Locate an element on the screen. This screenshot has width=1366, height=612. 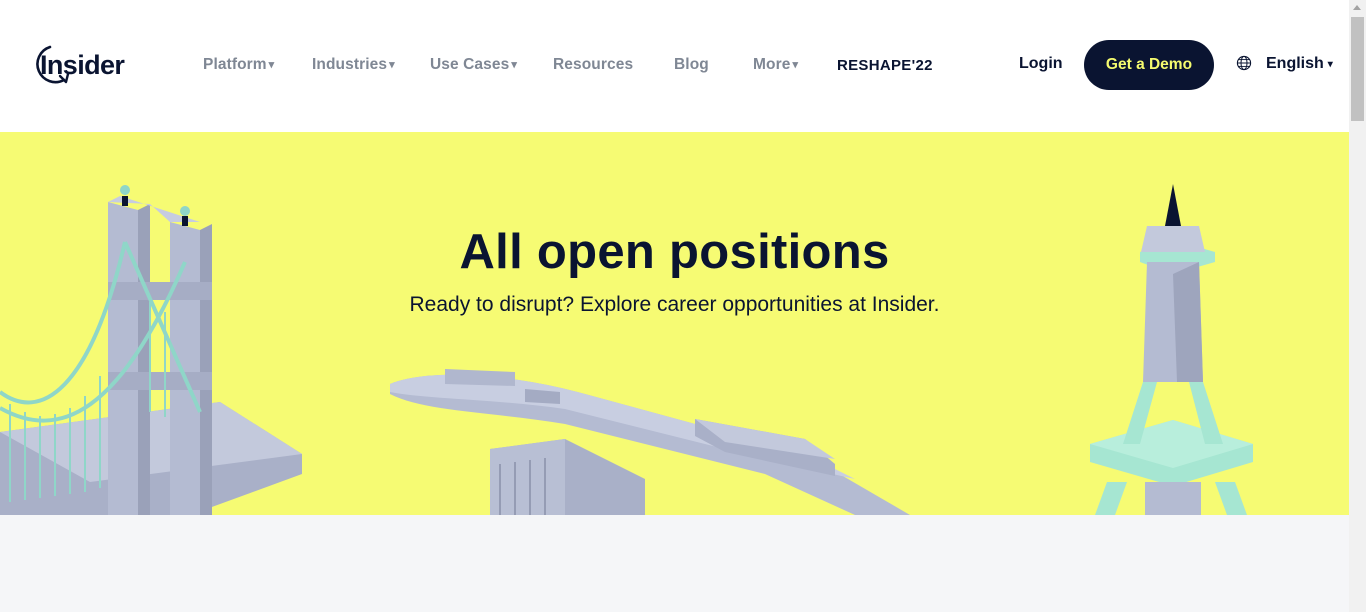
scroll-up-arrow-icon is located at coordinates (1357, 7).